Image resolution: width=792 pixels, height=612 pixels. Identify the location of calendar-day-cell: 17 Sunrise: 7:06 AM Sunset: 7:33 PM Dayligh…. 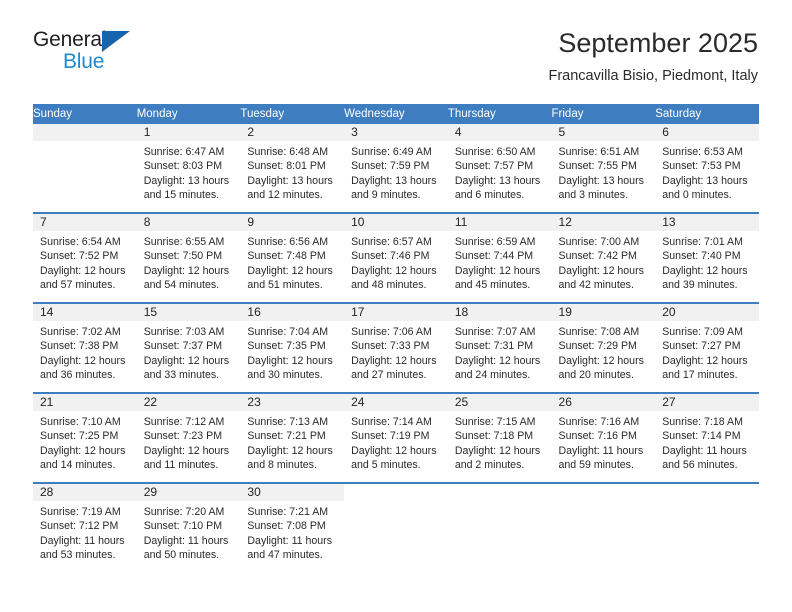
(396, 347).